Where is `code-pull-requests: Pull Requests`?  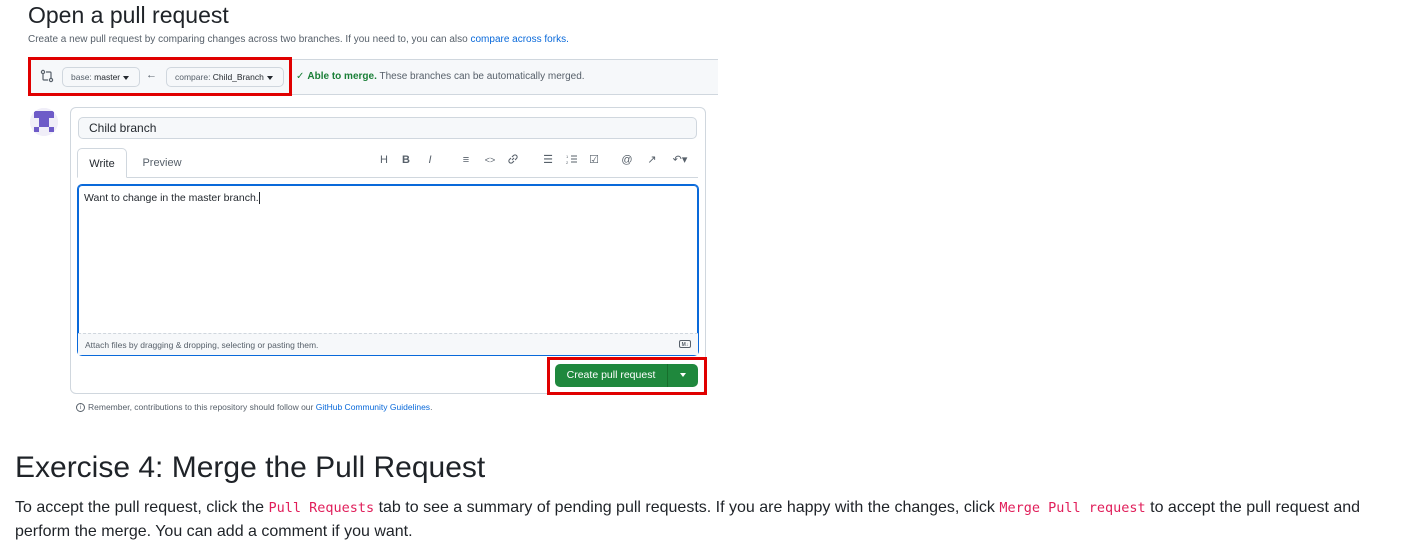 code-pull-requests: Pull Requests is located at coordinates (321, 508).